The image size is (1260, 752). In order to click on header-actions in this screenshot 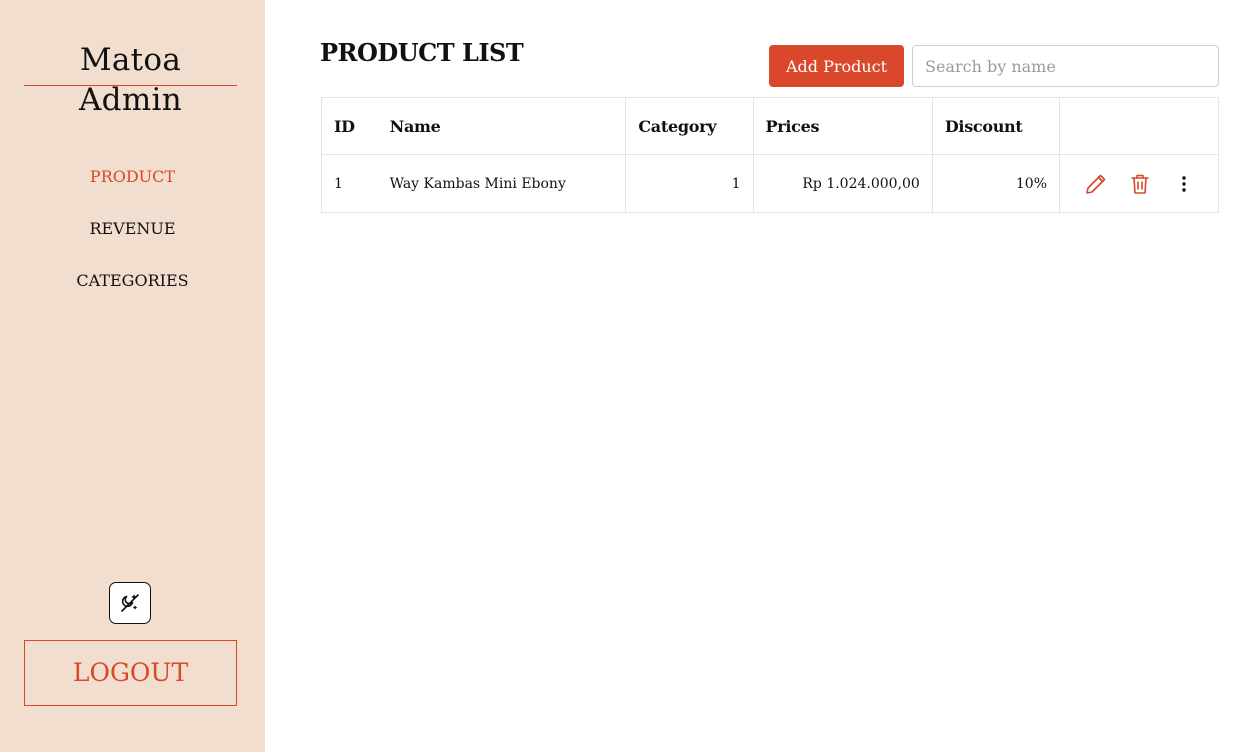, I will do `click(1139, 126)`.